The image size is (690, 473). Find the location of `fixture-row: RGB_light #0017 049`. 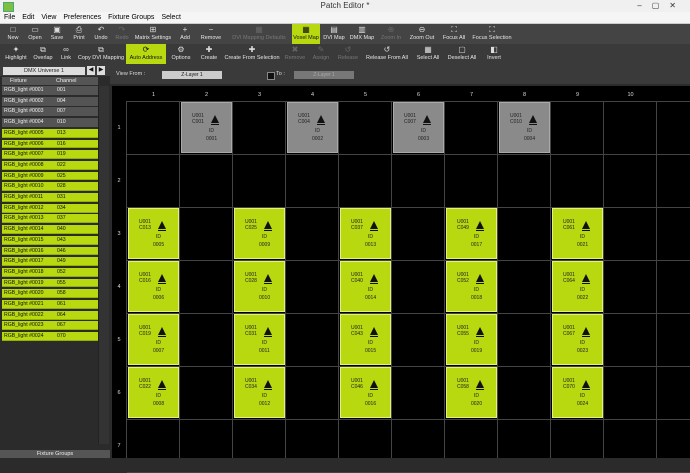

fixture-row: RGB_light #0017 049 is located at coordinates (50, 262).